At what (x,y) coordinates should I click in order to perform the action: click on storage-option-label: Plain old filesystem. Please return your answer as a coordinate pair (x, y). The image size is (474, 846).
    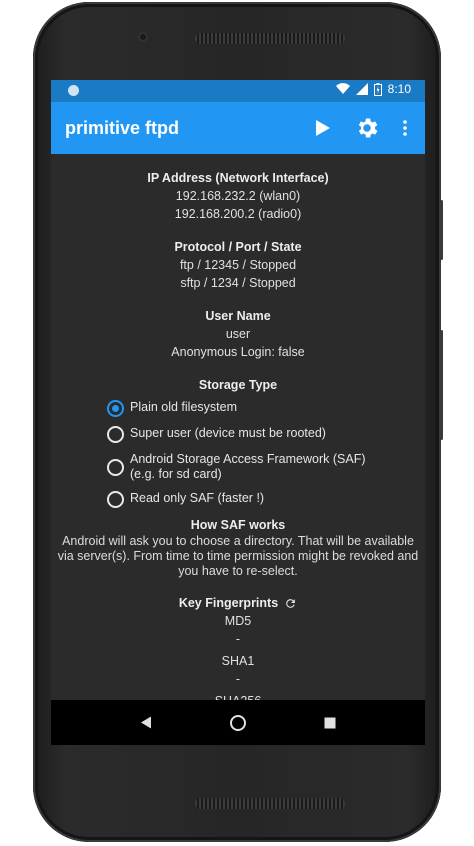
    Looking at the image, I should click on (183, 407).